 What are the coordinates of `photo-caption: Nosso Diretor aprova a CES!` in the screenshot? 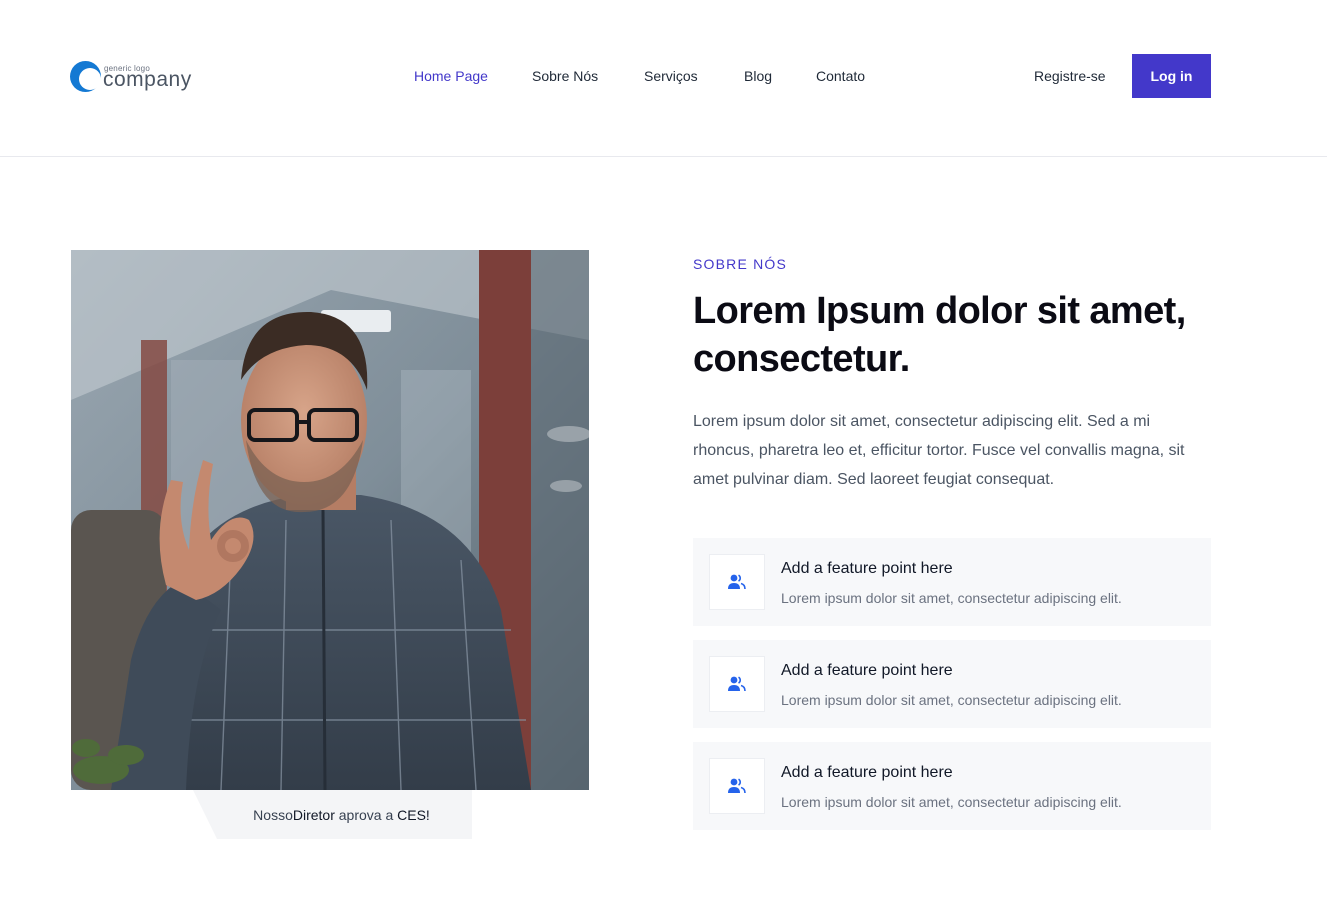 It's located at (332, 814).